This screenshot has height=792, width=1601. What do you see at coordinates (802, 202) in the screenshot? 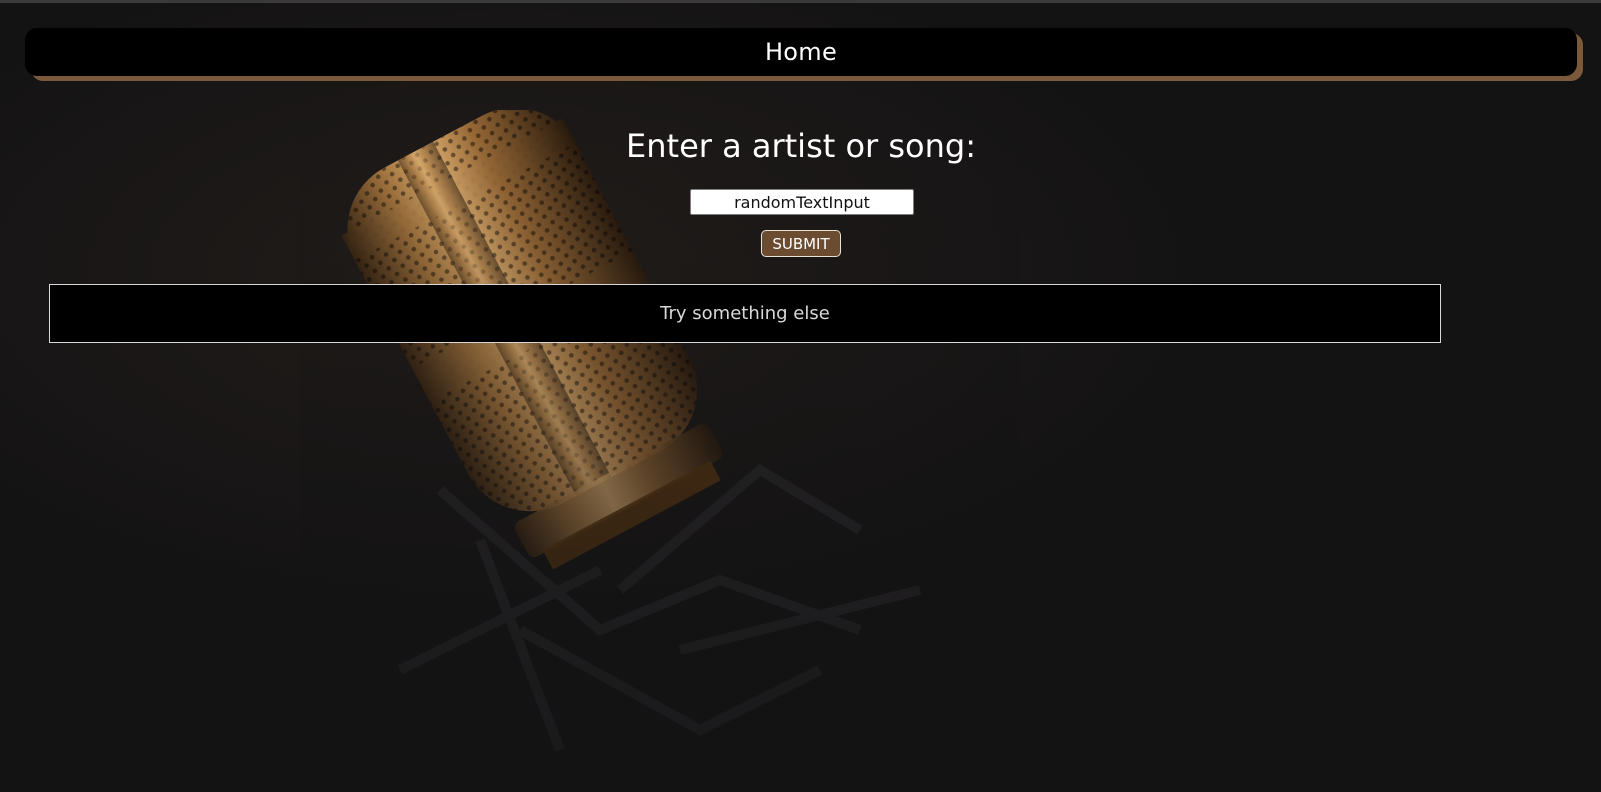
I see `search-input` at bounding box center [802, 202].